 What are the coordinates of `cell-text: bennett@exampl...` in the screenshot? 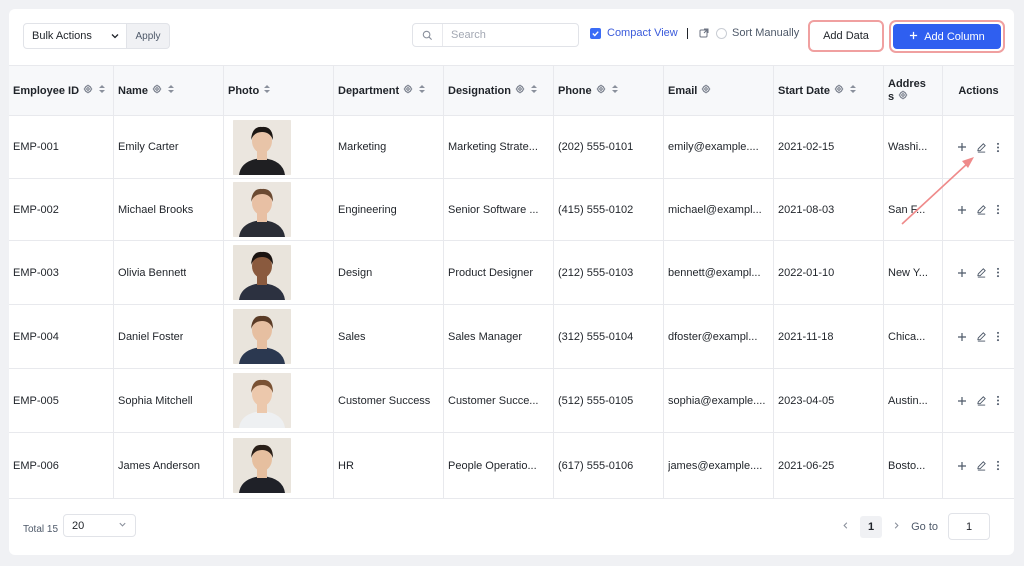 It's located at (714, 272).